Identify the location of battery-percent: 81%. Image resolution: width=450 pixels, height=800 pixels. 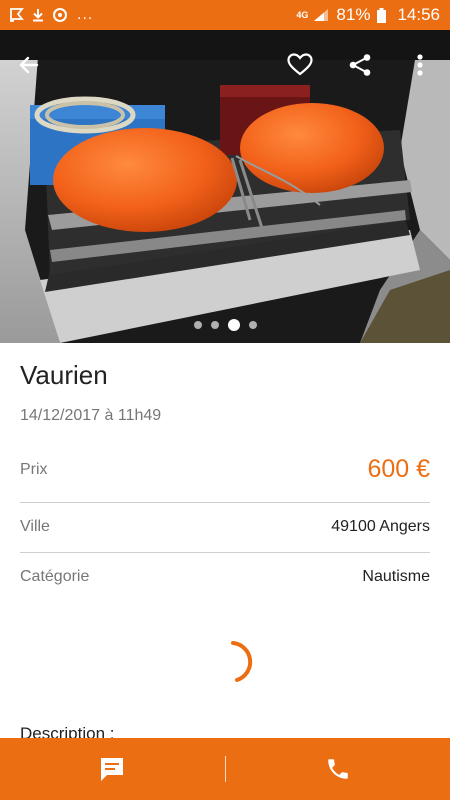
(353, 14).